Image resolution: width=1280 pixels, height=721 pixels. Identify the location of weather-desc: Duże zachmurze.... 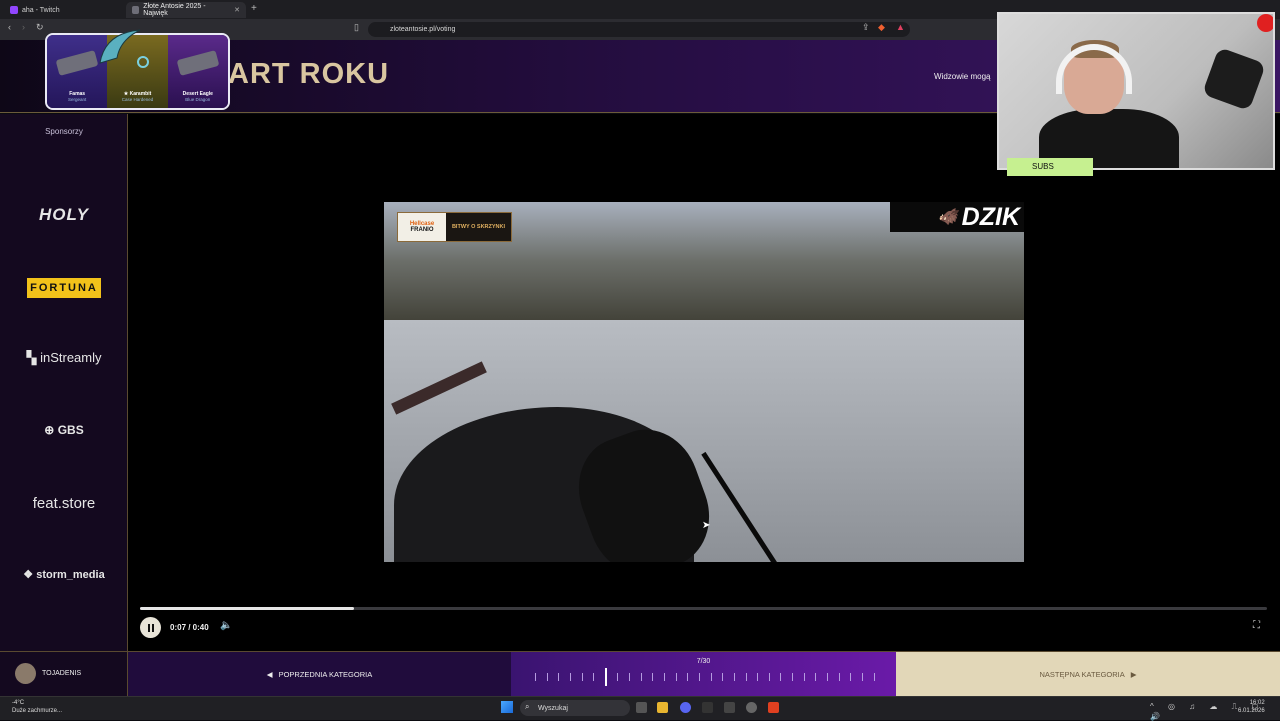
(37, 711).